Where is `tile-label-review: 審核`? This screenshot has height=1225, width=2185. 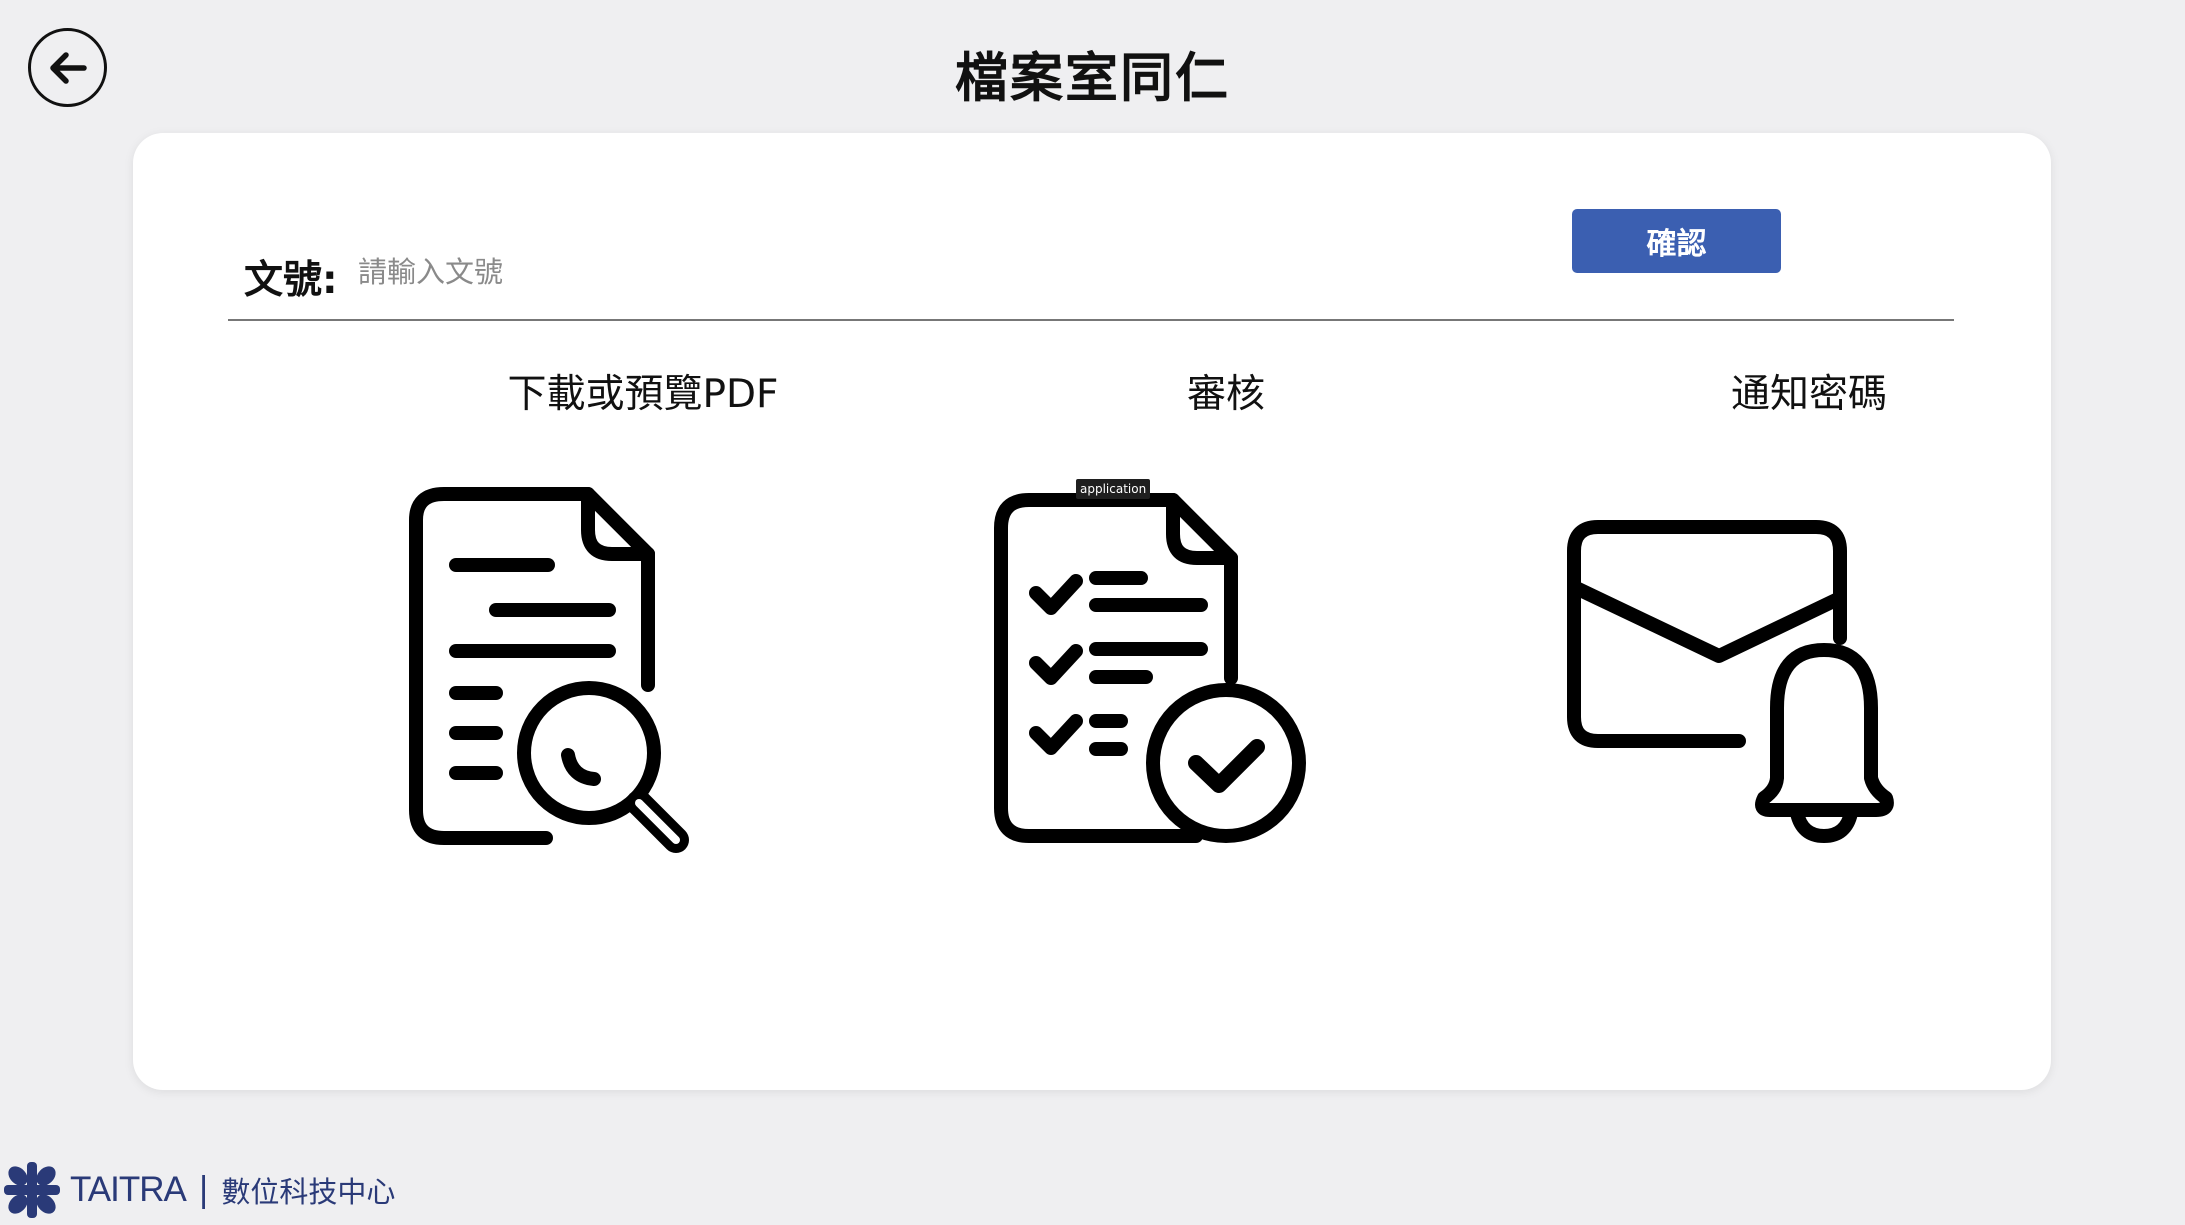 tile-label-review: 審核 is located at coordinates (1225, 394).